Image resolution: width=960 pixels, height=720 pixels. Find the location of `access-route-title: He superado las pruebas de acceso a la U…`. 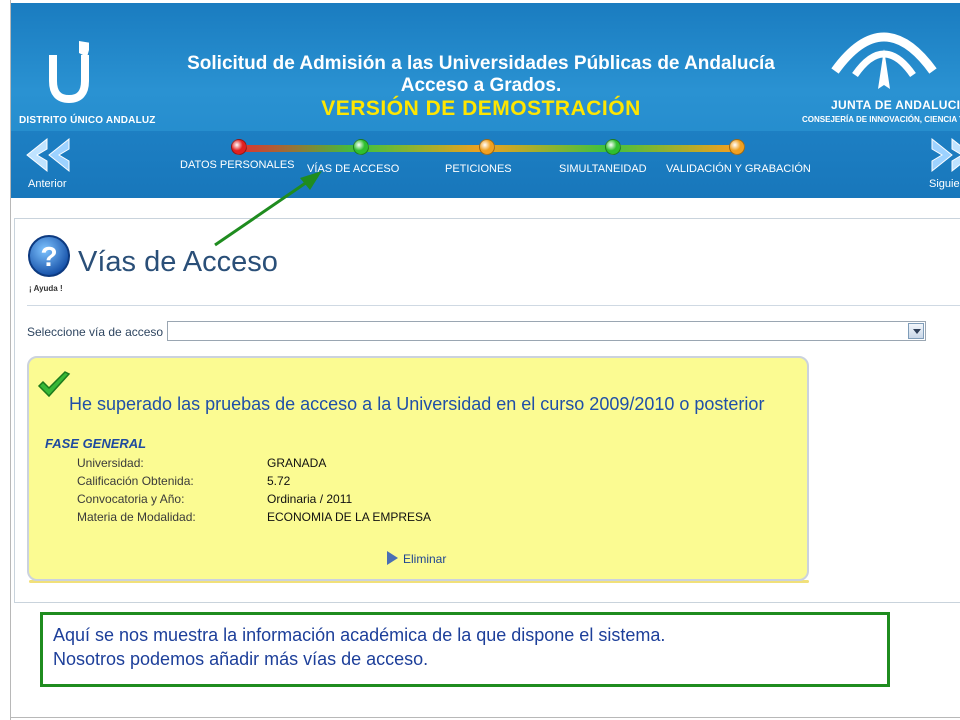

access-route-title: He superado las pruebas de acceso a la U… is located at coordinates (417, 404).